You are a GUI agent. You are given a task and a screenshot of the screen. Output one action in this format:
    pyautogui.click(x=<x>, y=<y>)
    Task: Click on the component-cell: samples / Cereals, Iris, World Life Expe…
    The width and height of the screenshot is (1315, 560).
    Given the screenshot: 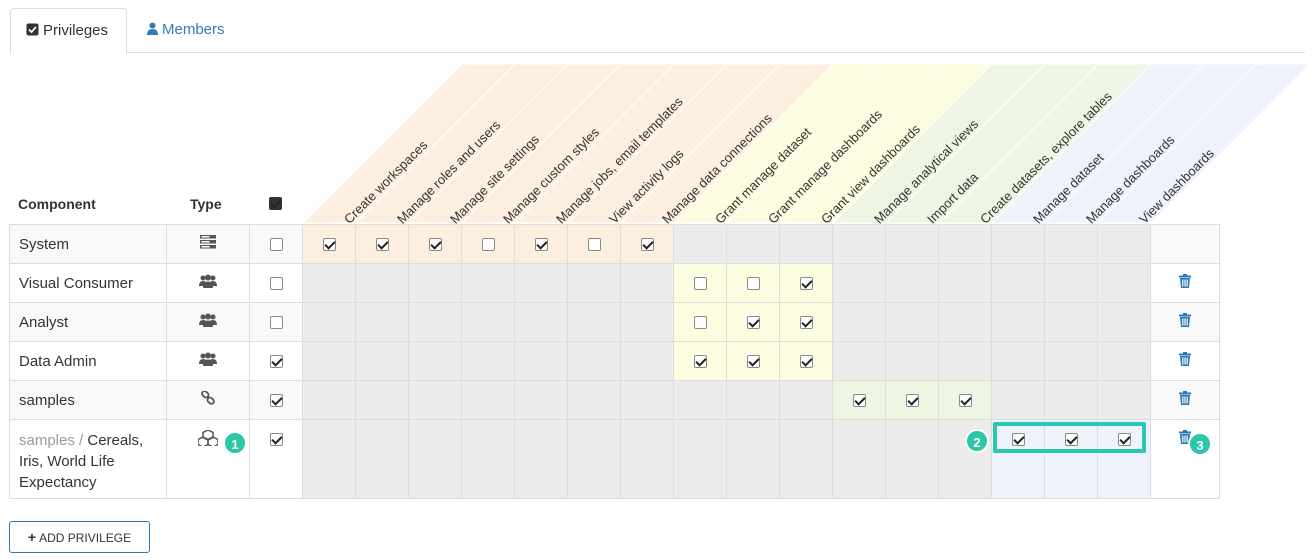 What is the action you would take?
    pyautogui.click(x=88, y=459)
    